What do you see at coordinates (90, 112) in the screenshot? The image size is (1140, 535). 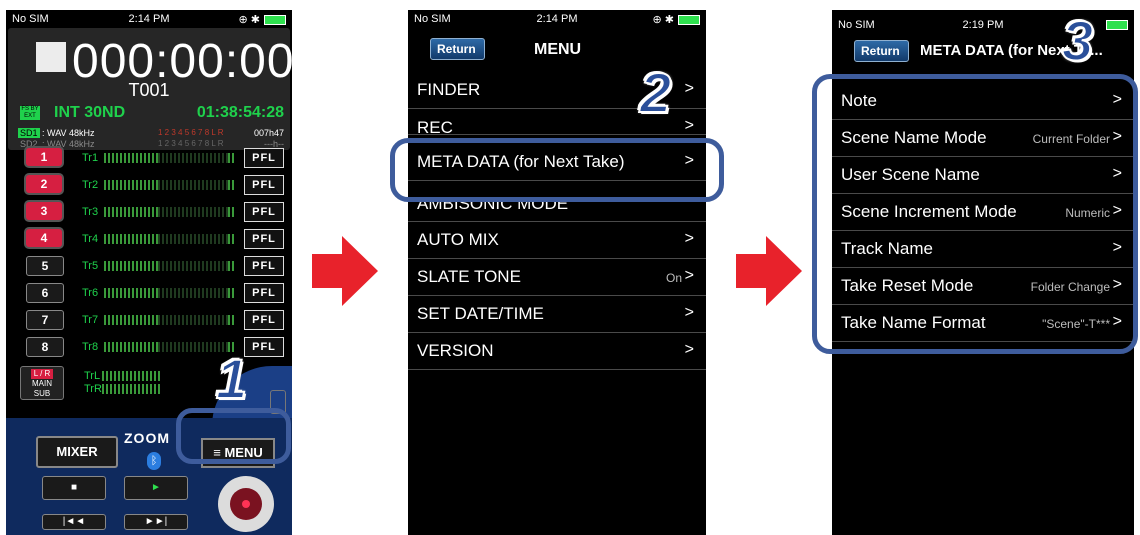 I see `frame-rate: INT 30ND` at bounding box center [90, 112].